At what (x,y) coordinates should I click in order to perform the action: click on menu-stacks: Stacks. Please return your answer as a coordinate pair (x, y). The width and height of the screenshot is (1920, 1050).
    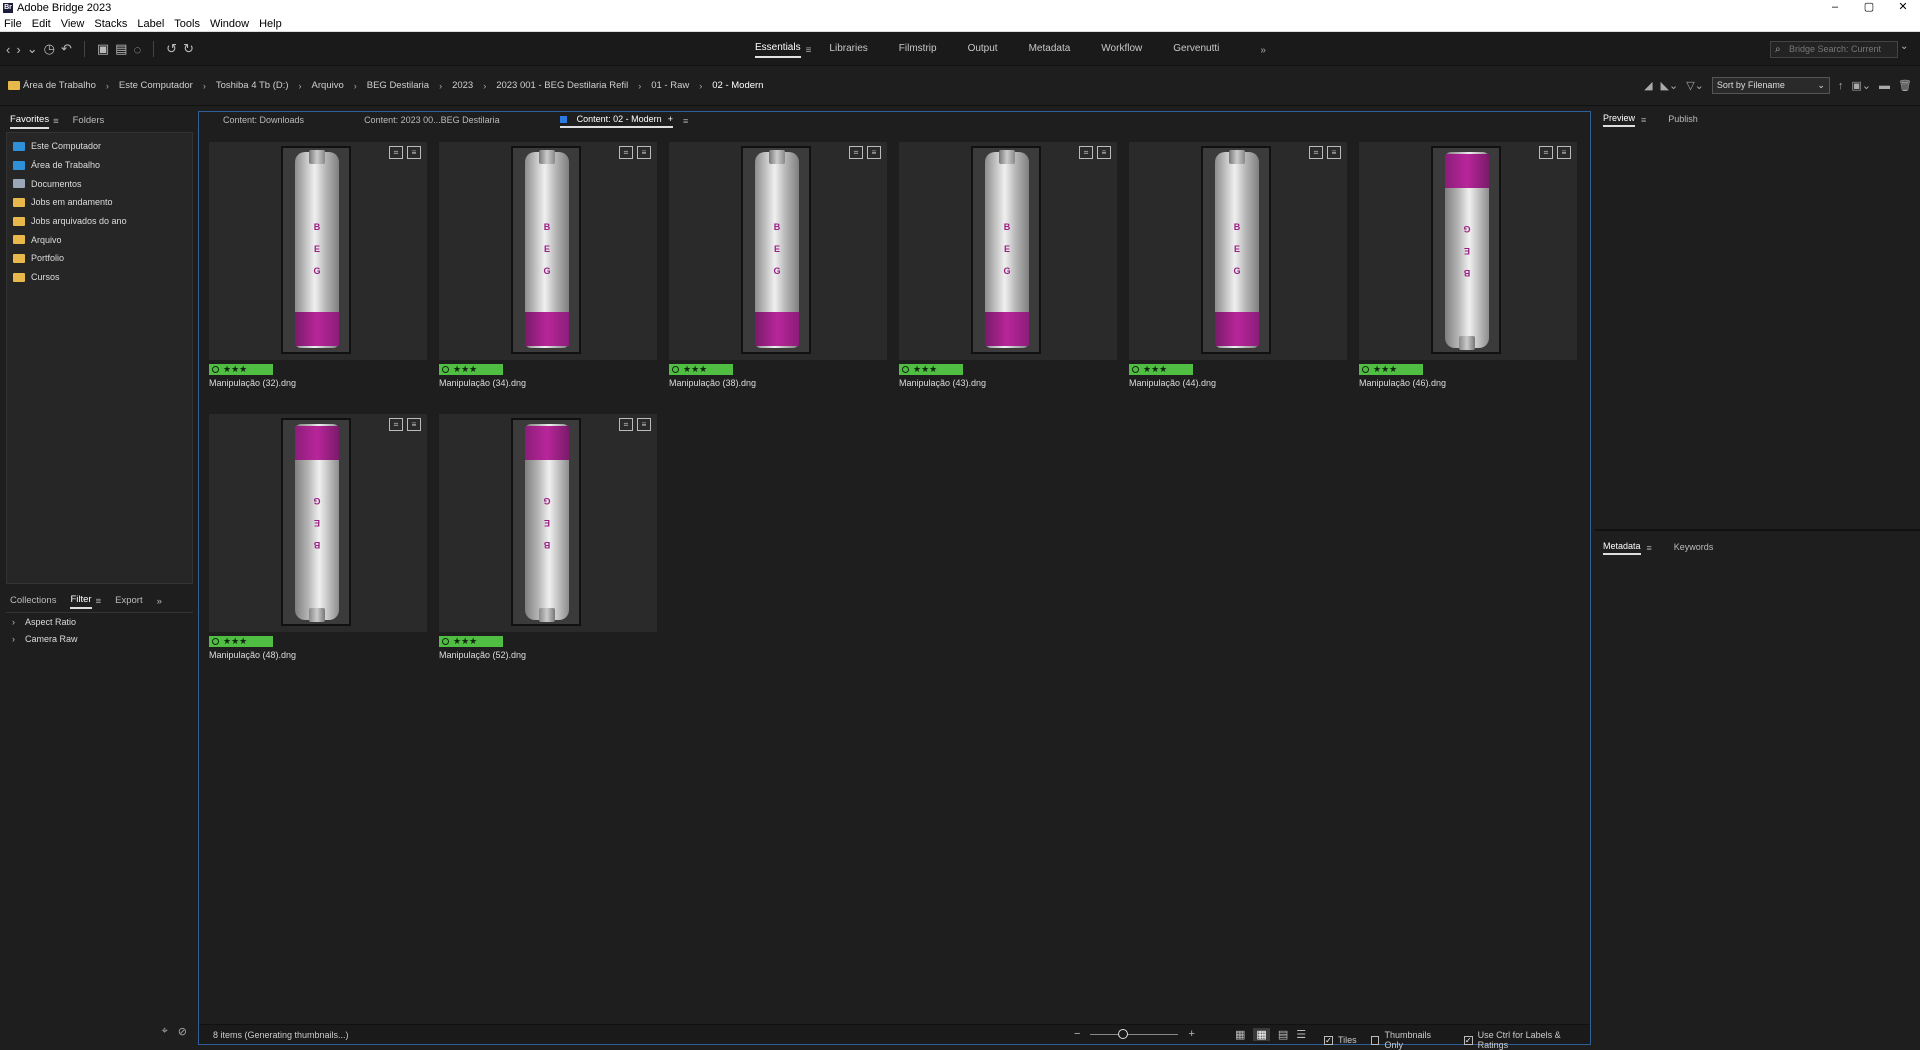
    Looking at the image, I should click on (110, 24).